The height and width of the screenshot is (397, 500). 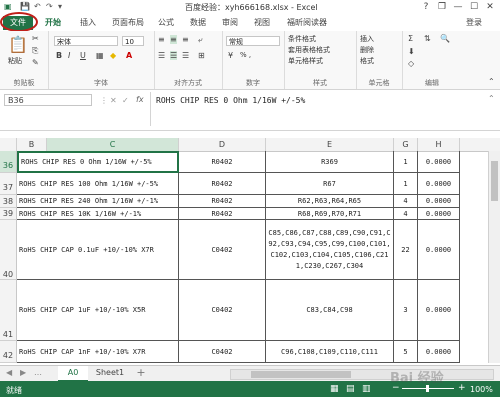 I want to click on cell-b41: RoHS CHIP CAP 1uF +10/-10% X5R, so click(x=98, y=310).